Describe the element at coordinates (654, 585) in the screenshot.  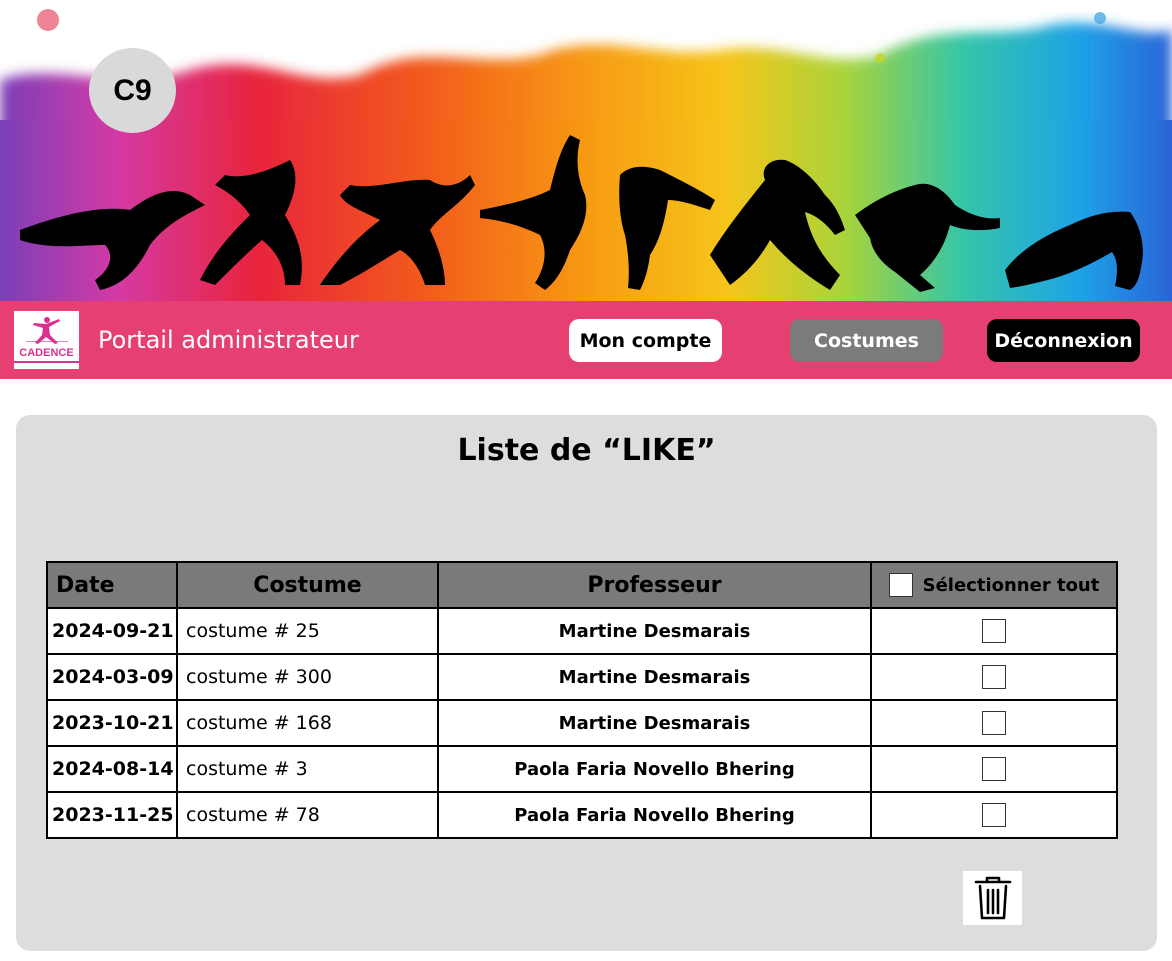
I see `column-header-professeur: Professeur` at that location.